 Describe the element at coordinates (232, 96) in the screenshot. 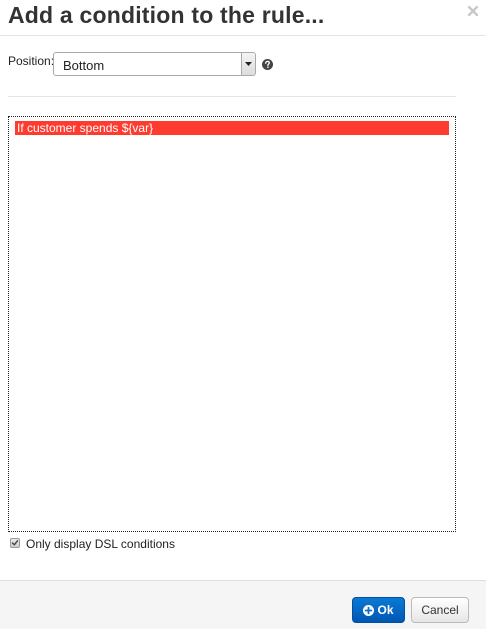

I see `divider` at that location.